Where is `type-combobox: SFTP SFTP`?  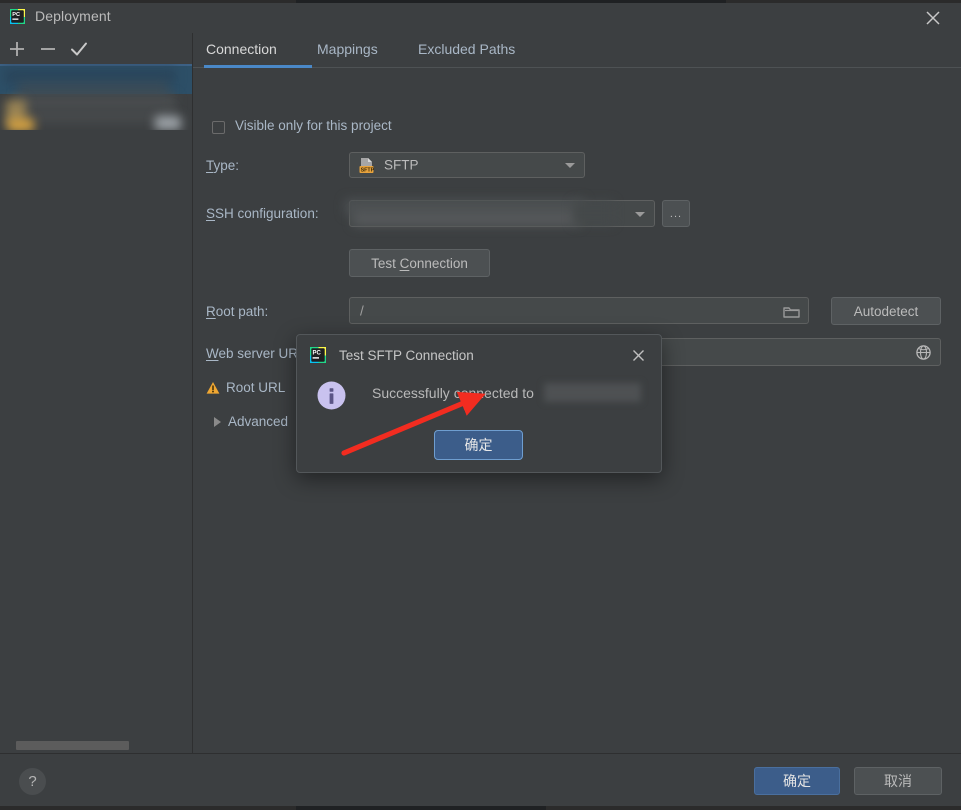
type-combobox: SFTP SFTP is located at coordinates (467, 165).